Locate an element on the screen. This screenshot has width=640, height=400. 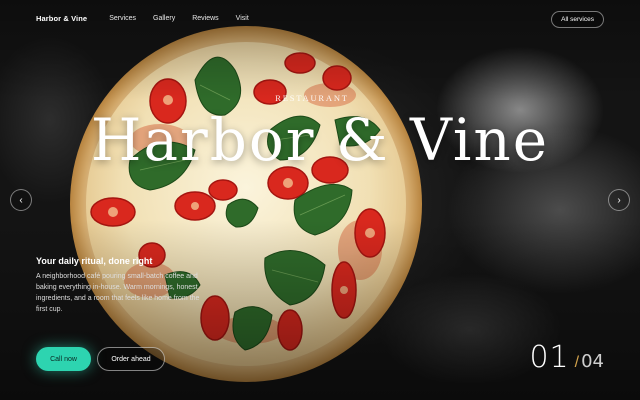
chevron-left-icon: ‹ is located at coordinates (21, 200).